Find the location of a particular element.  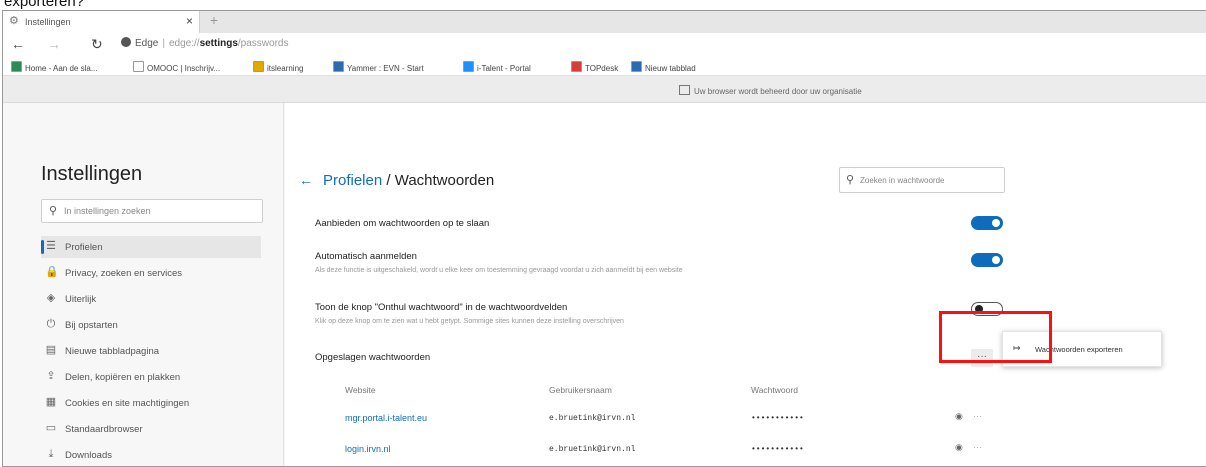

url-strong: settings is located at coordinates (218, 43).